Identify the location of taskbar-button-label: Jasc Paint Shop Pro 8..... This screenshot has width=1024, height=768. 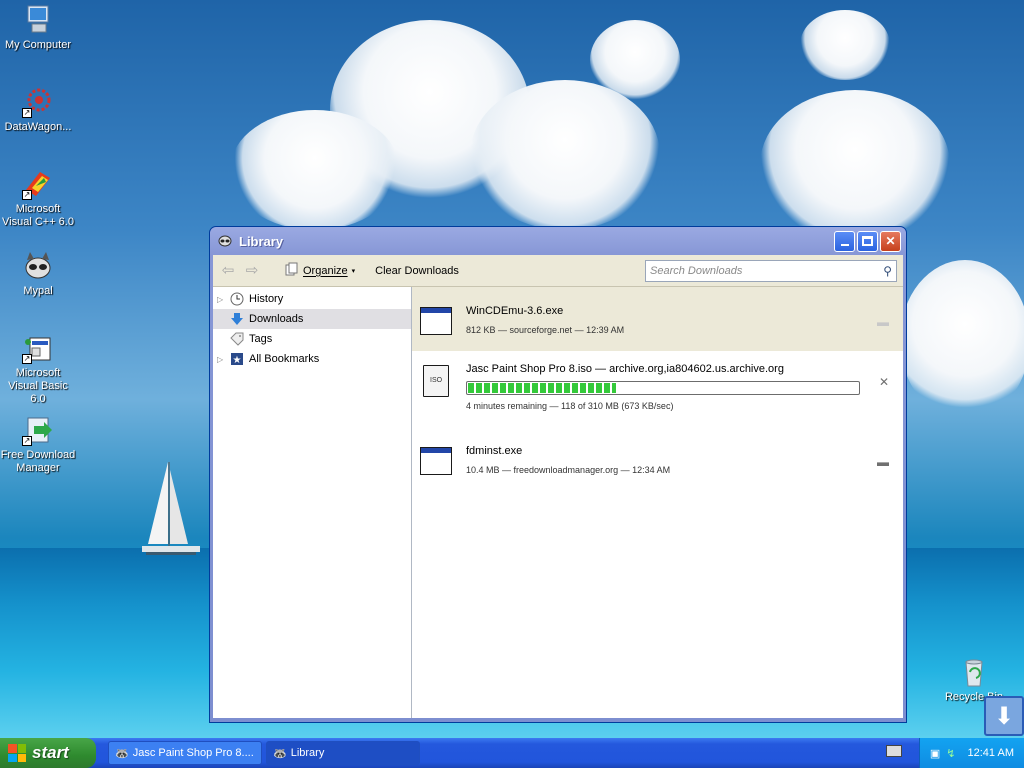
(193, 753).